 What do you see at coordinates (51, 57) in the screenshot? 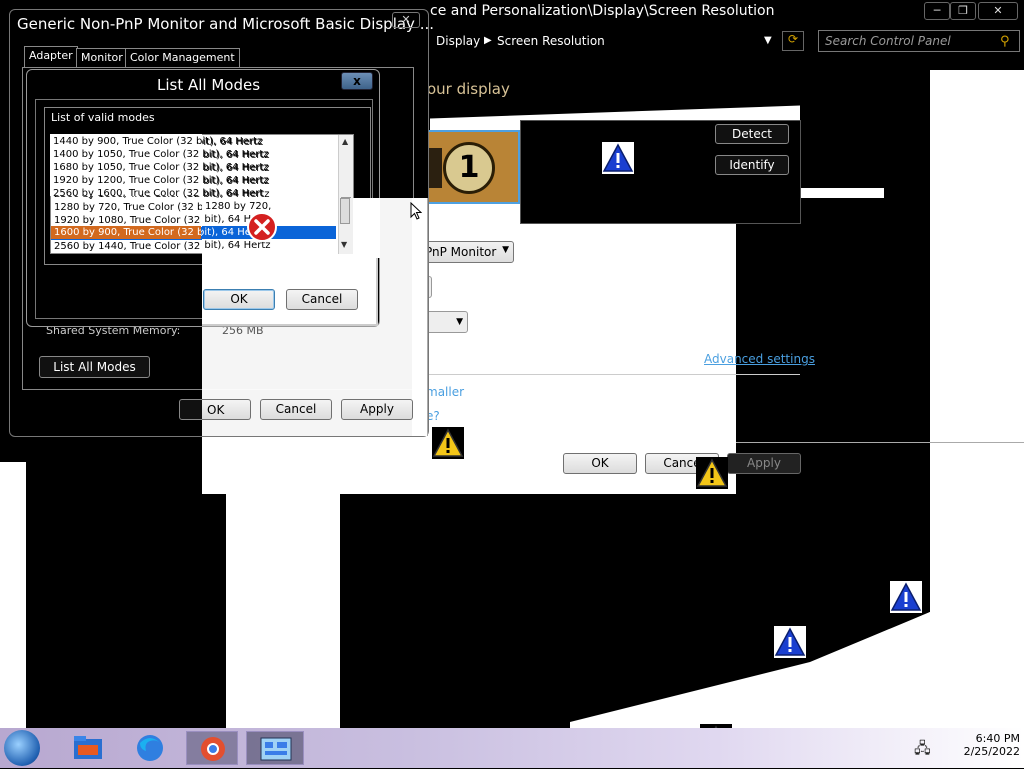
I see `tab-adapter: Adapter` at bounding box center [51, 57].